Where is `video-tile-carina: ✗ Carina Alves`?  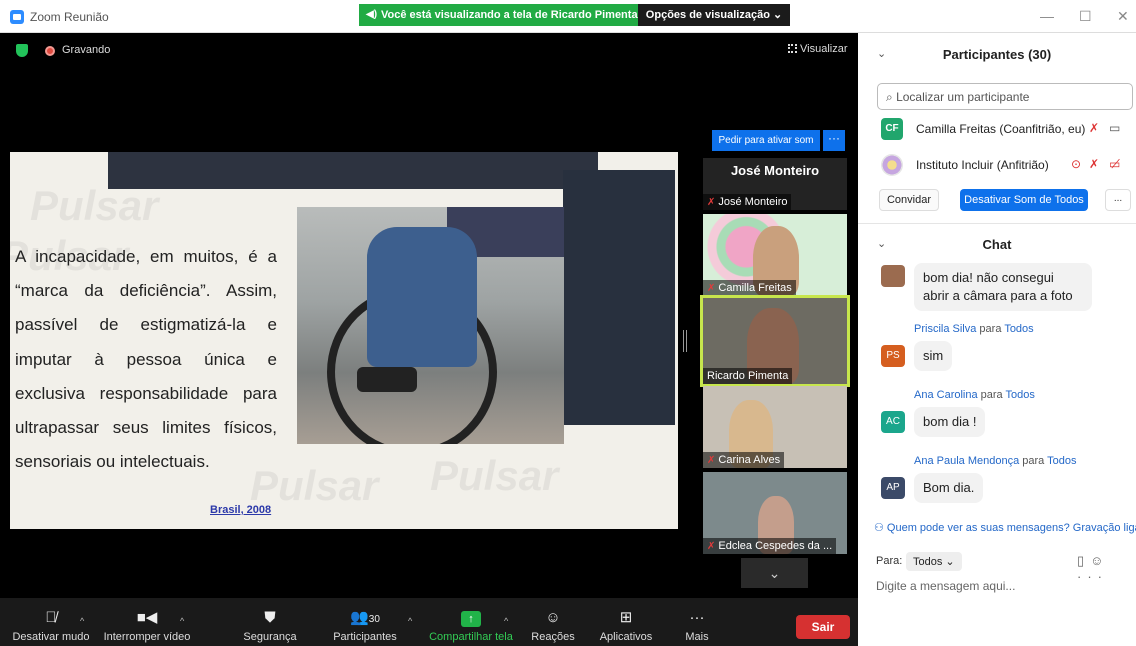 video-tile-carina: ✗ Carina Alves is located at coordinates (775, 427).